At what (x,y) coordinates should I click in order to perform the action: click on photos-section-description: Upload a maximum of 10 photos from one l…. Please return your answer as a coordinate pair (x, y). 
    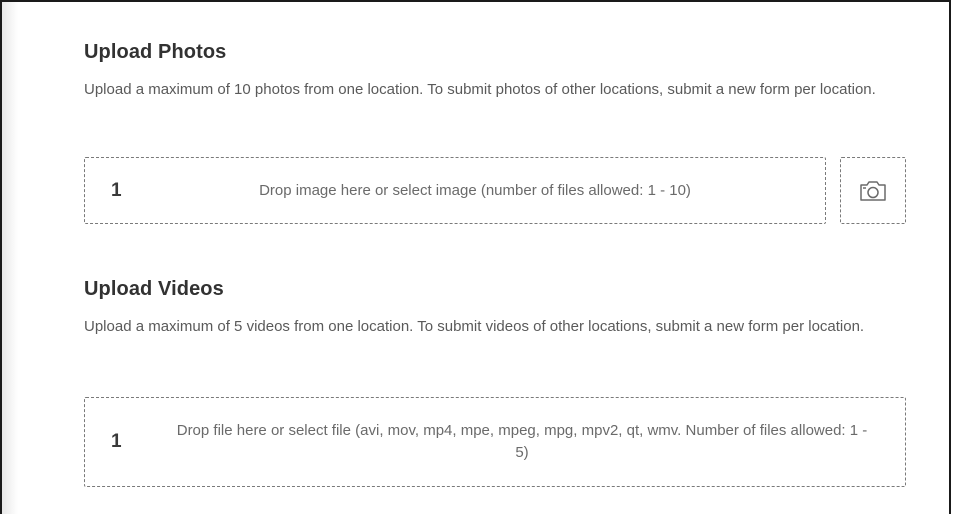
    Looking at the image, I should click on (480, 89).